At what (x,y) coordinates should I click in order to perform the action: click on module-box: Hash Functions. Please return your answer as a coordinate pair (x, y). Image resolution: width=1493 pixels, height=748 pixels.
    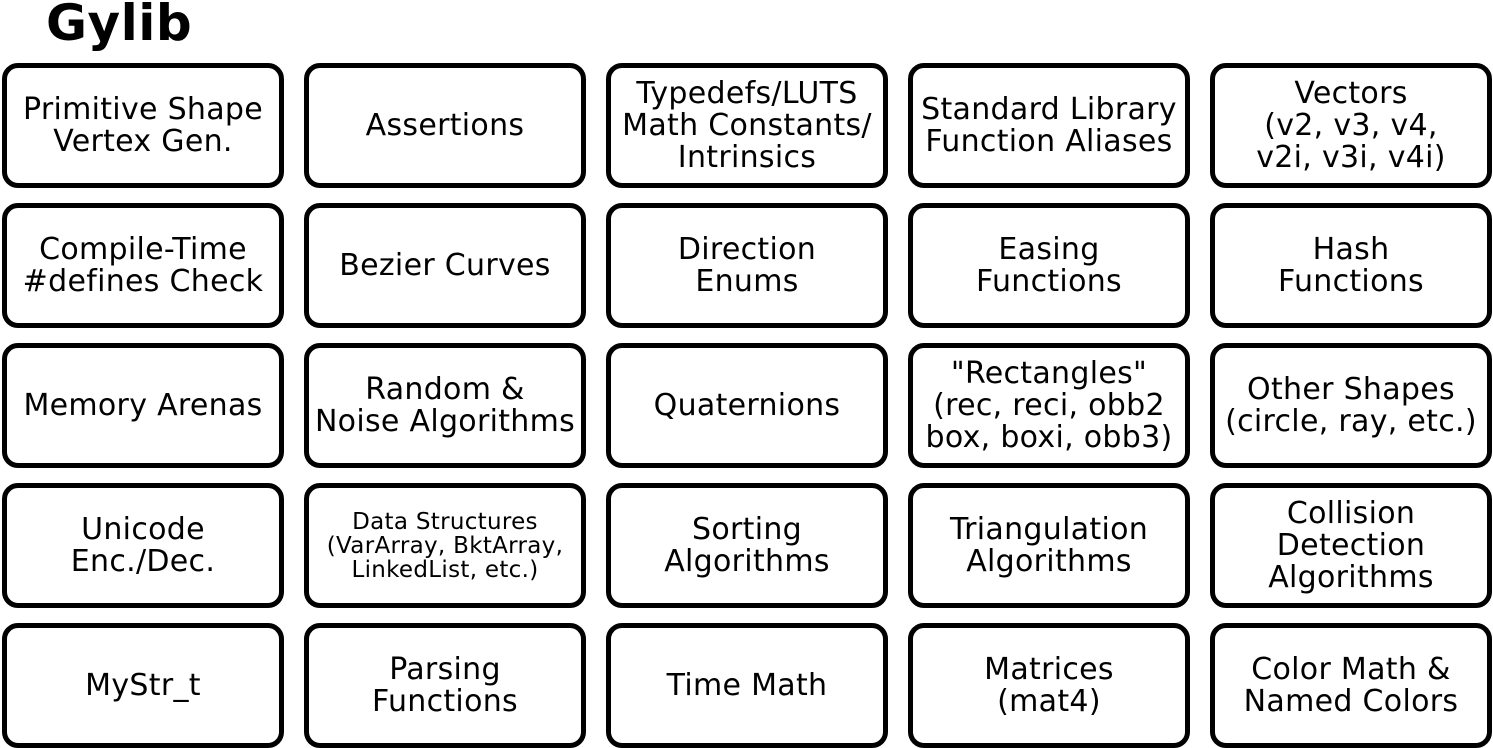
    Looking at the image, I should click on (1351, 265).